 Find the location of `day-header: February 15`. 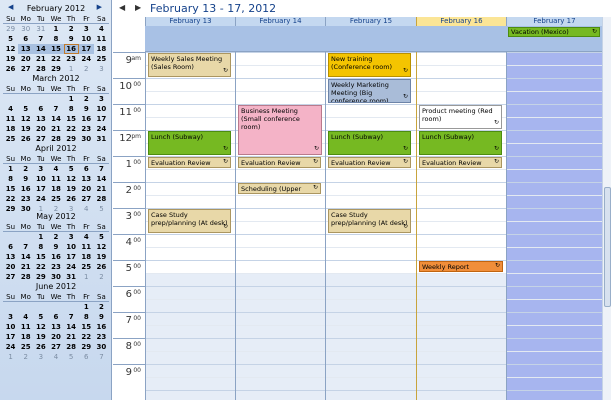

day-header: February 15 is located at coordinates (370, 21).